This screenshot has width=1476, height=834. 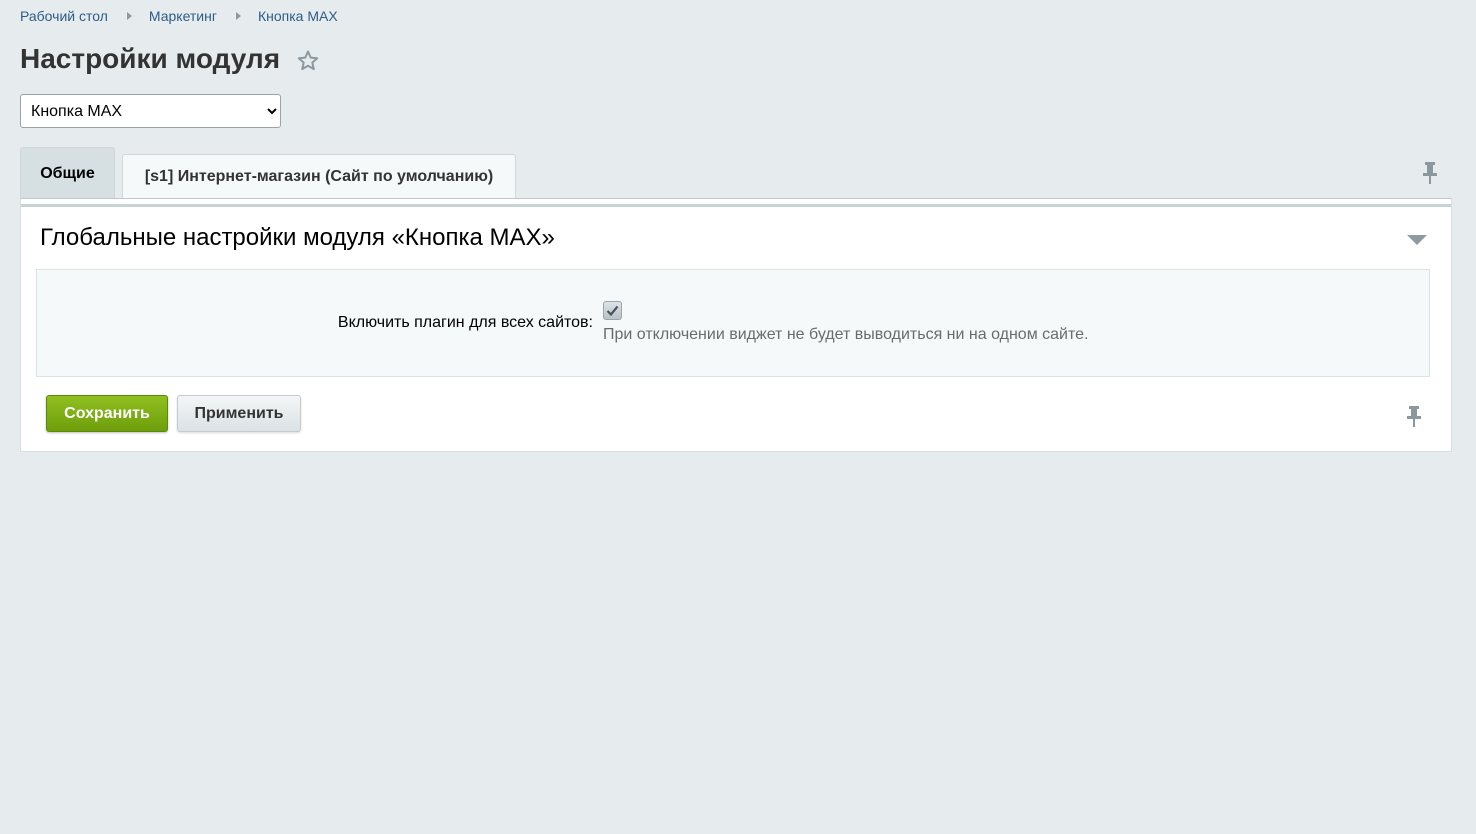 I want to click on panel-divider, so click(x=736, y=205).